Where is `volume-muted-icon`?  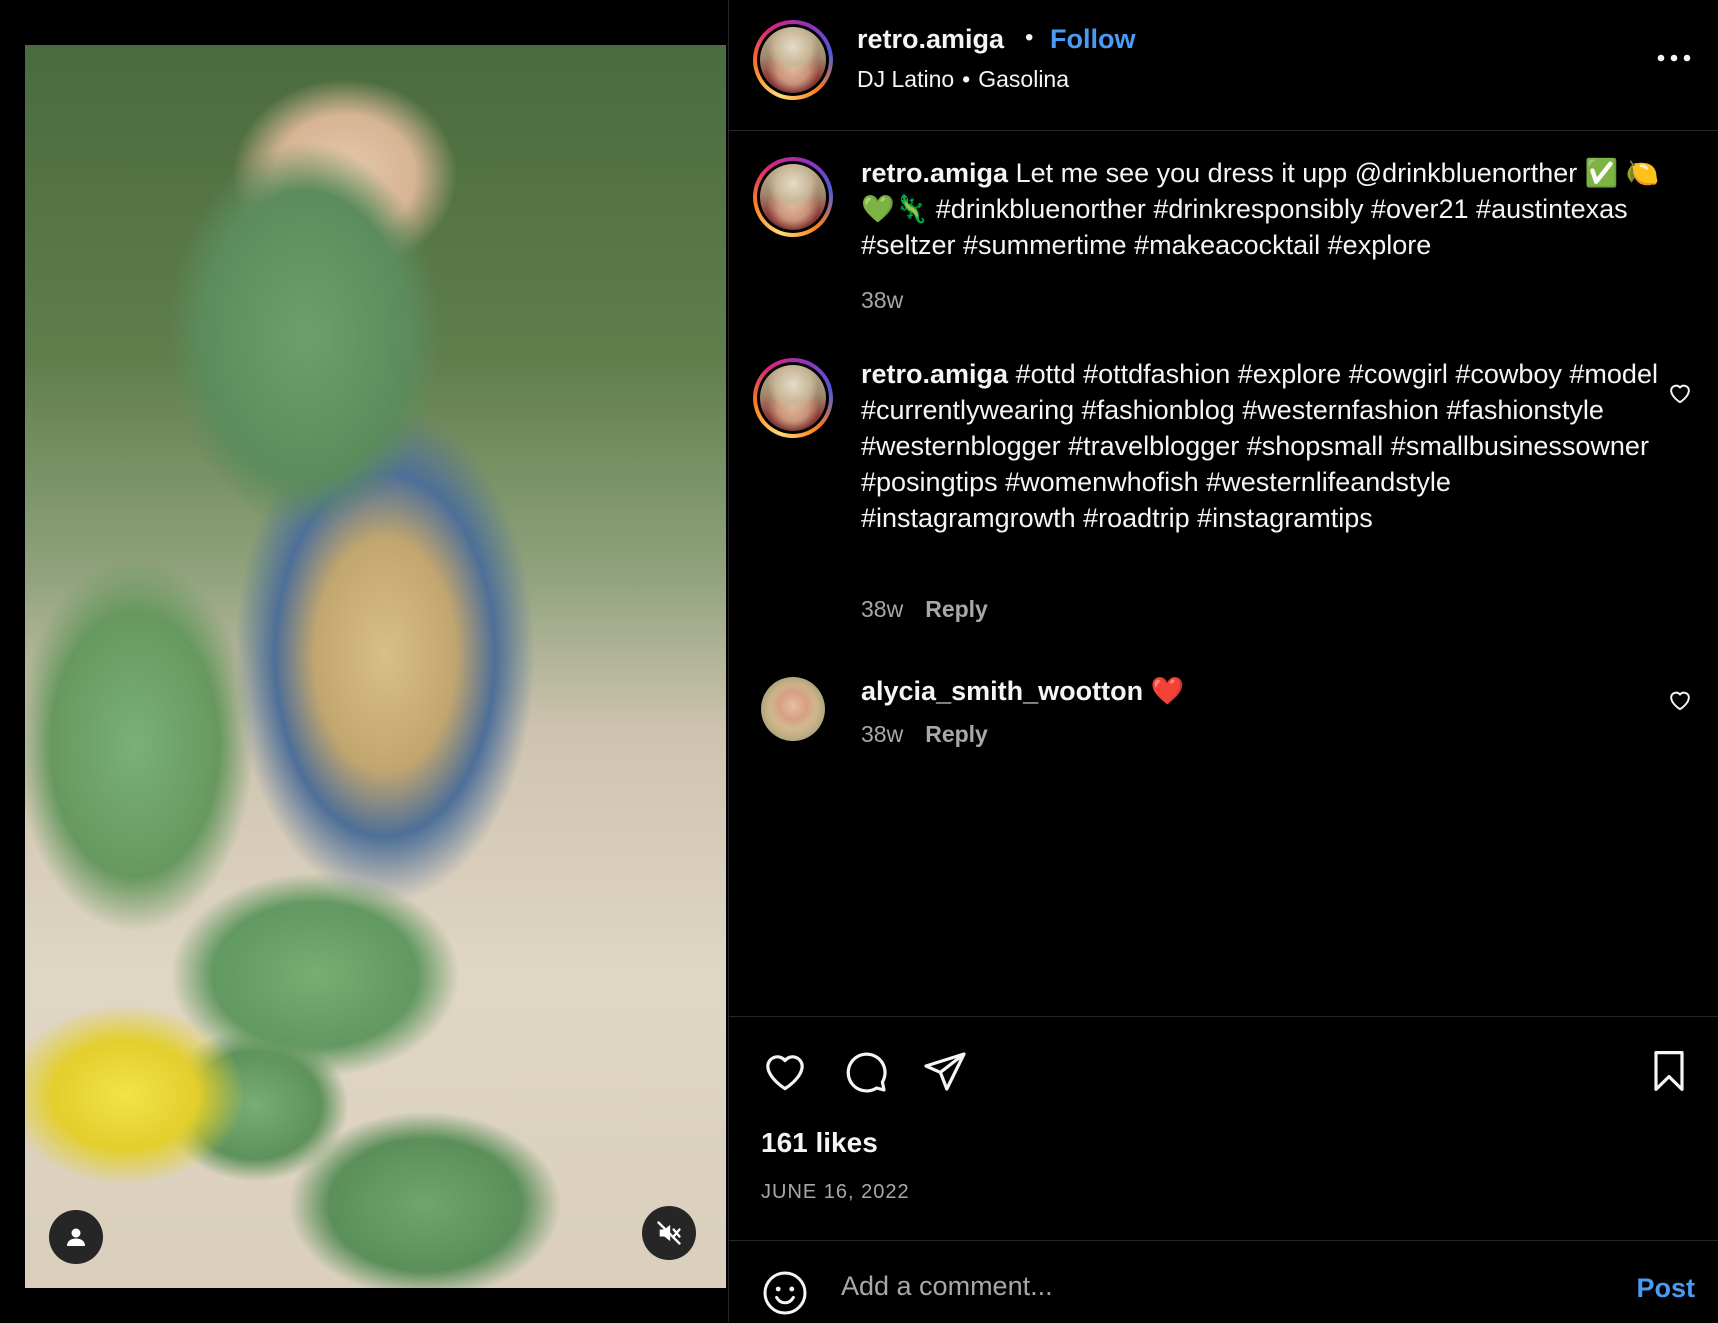
volume-muted-icon is located at coordinates (669, 1233).